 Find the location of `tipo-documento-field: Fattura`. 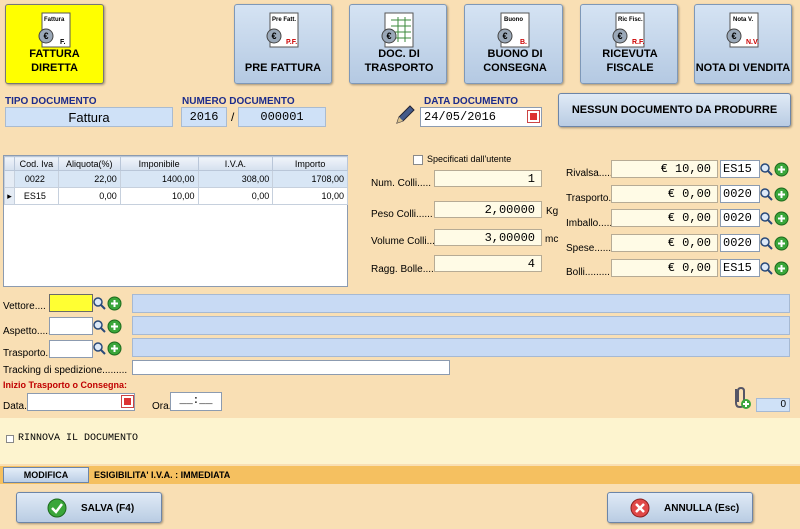

tipo-documento-field: Fattura is located at coordinates (89, 117).